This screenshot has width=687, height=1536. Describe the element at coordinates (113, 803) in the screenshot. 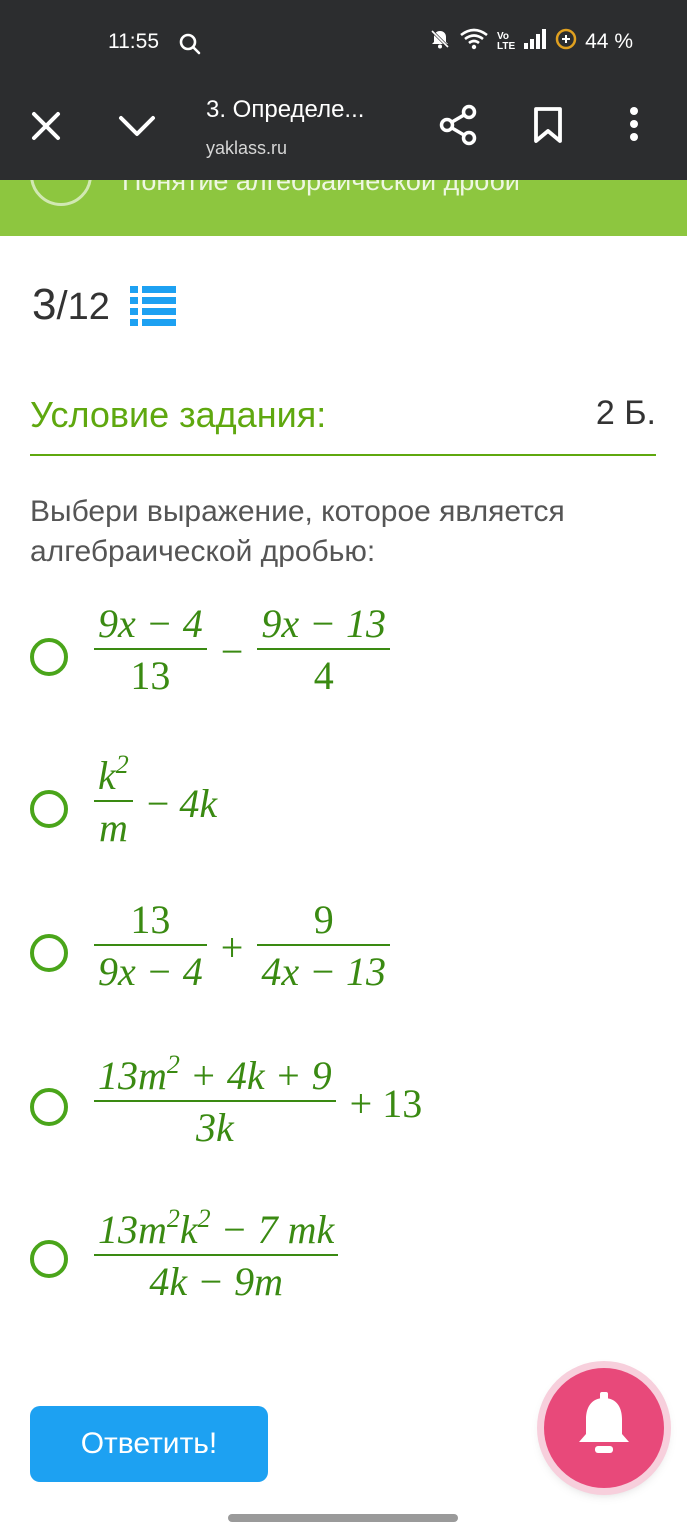

I see `fraction: k2 m` at that location.